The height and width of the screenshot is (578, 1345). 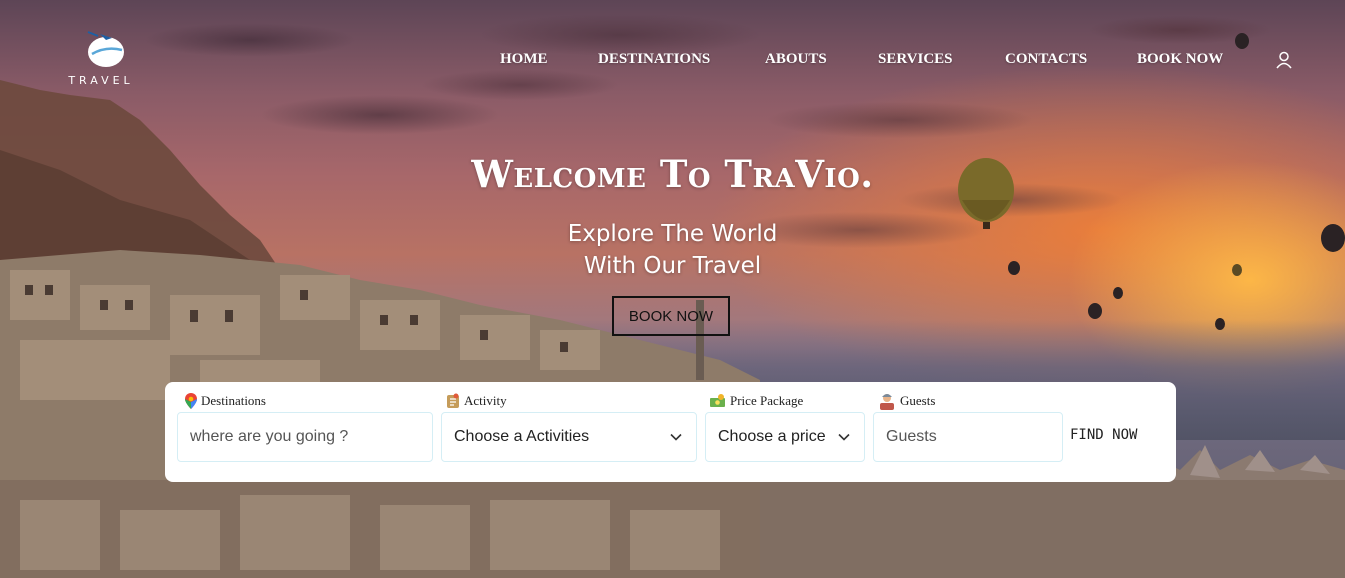 What do you see at coordinates (772, 436) in the screenshot?
I see `price-selected-value: Choose a price` at bounding box center [772, 436].